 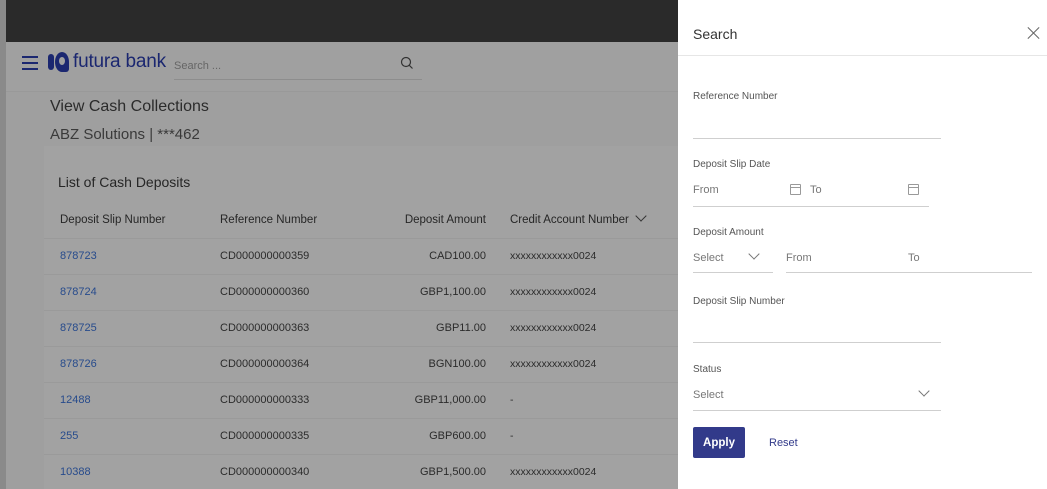 What do you see at coordinates (799, 258) in the screenshot?
I see `amount-from-input: From` at bounding box center [799, 258].